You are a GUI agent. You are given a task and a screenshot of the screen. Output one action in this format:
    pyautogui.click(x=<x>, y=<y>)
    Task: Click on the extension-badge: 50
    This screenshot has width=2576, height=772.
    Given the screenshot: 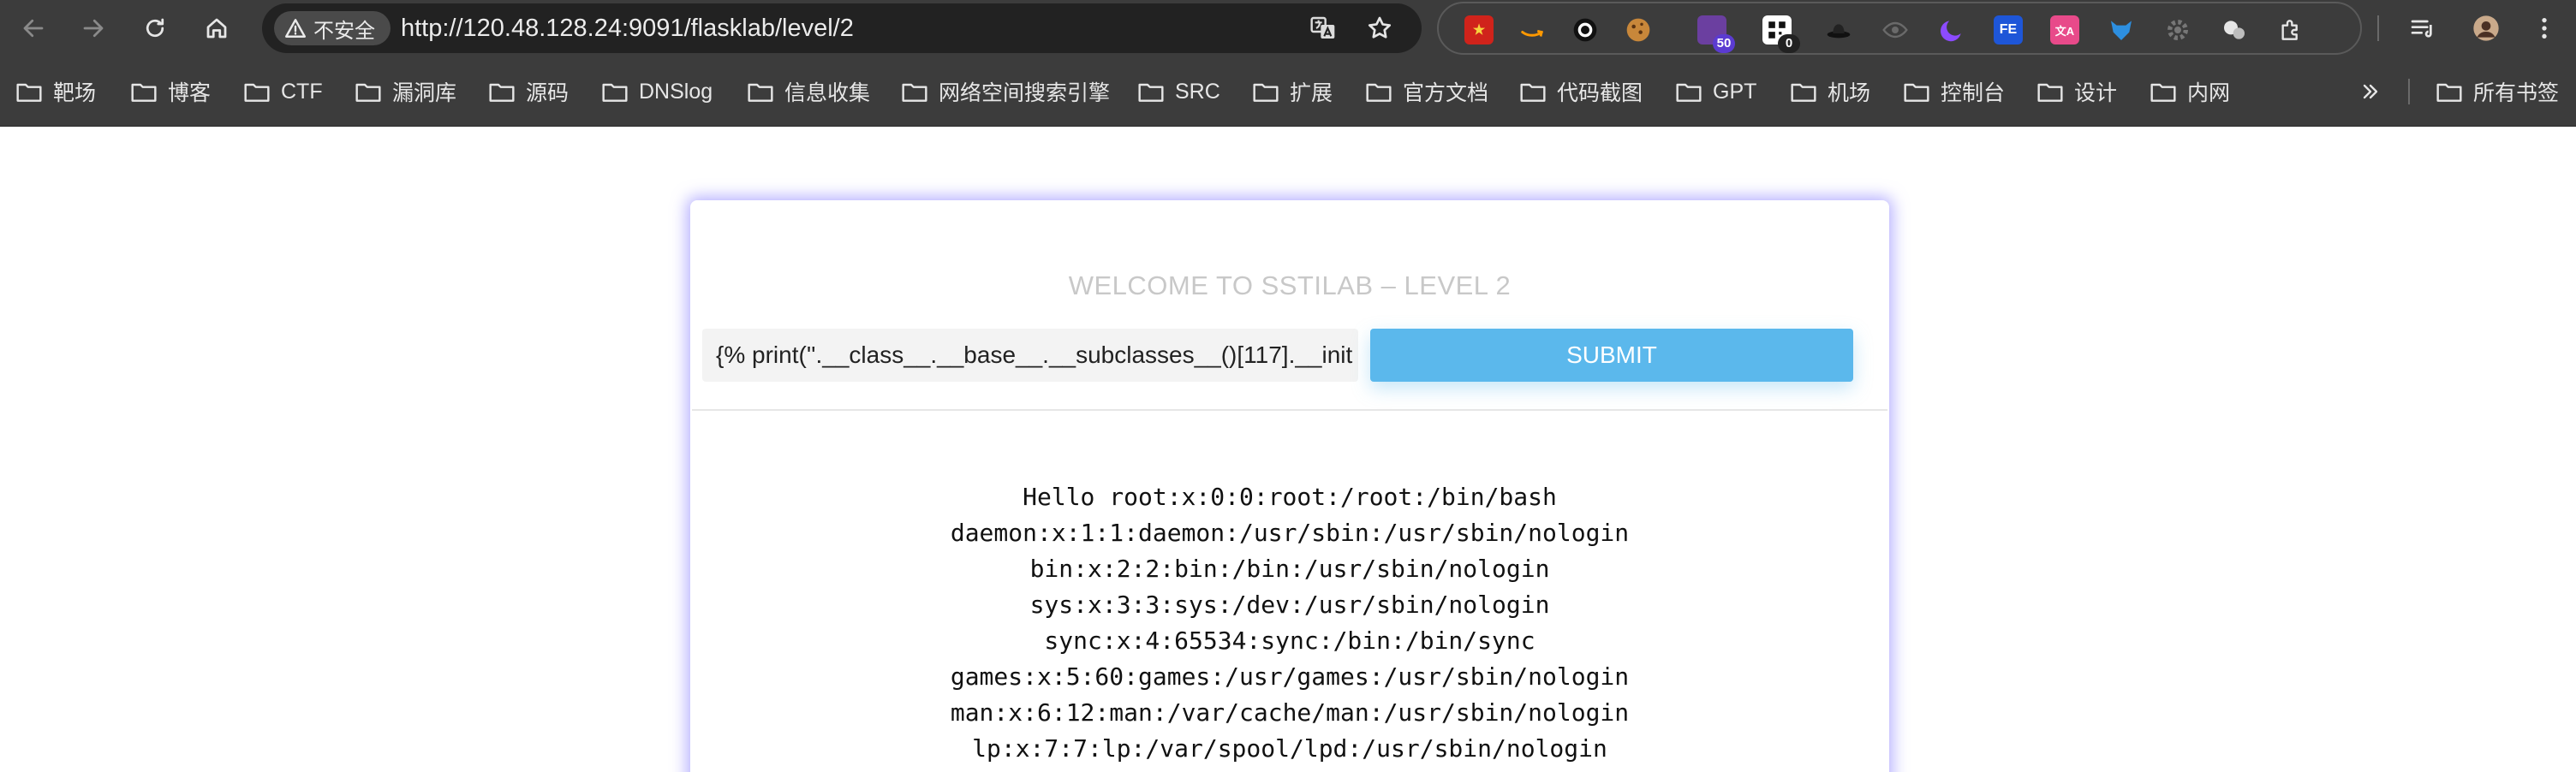 What is the action you would take?
    pyautogui.click(x=1724, y=43)
    